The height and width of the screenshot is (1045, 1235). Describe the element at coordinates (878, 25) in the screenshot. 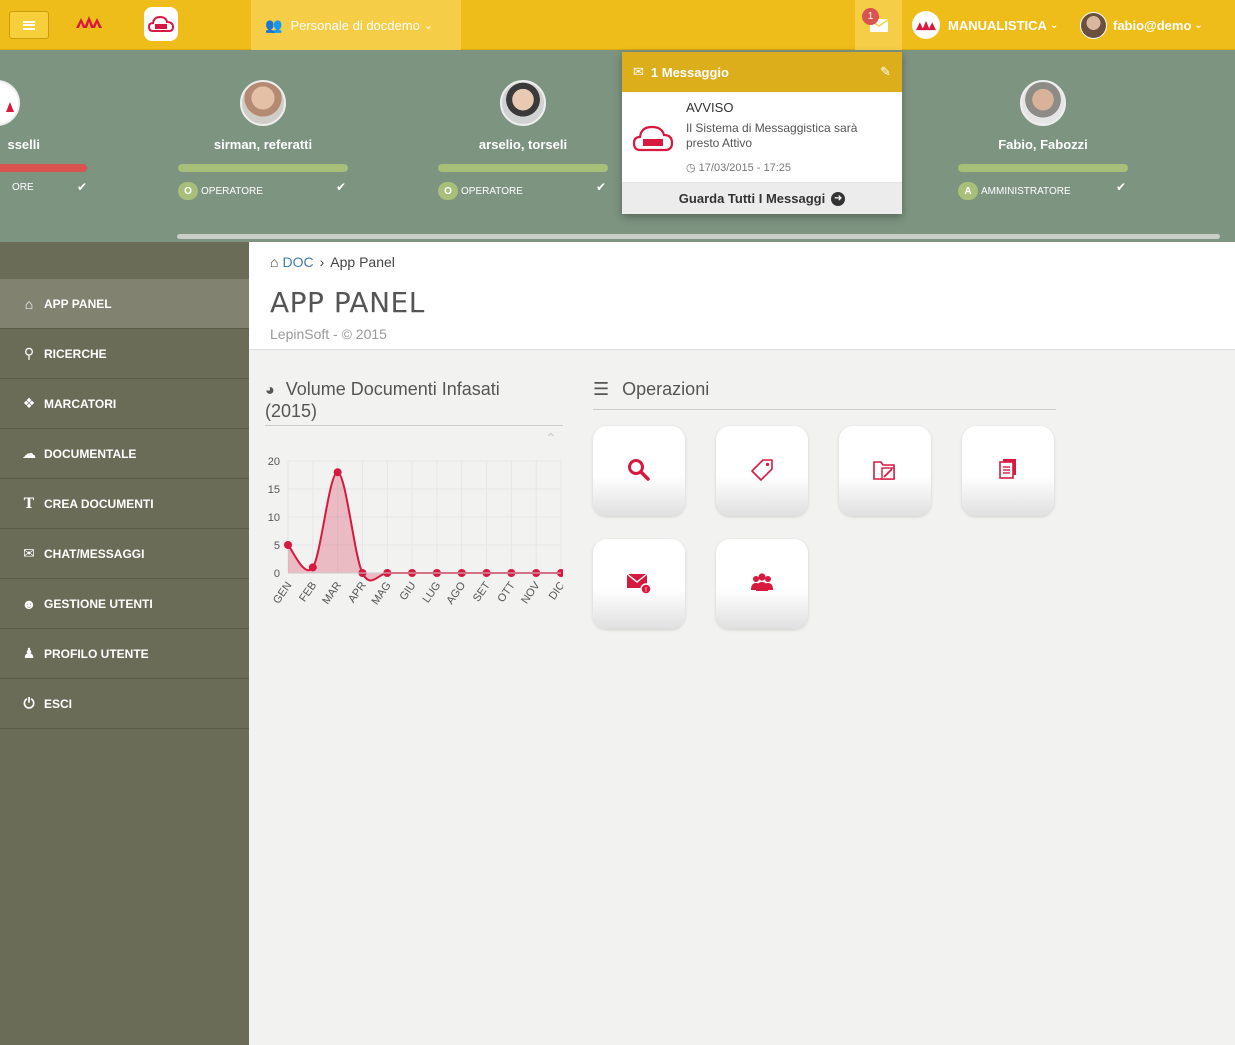

I see `messages-button: 1` at that location.